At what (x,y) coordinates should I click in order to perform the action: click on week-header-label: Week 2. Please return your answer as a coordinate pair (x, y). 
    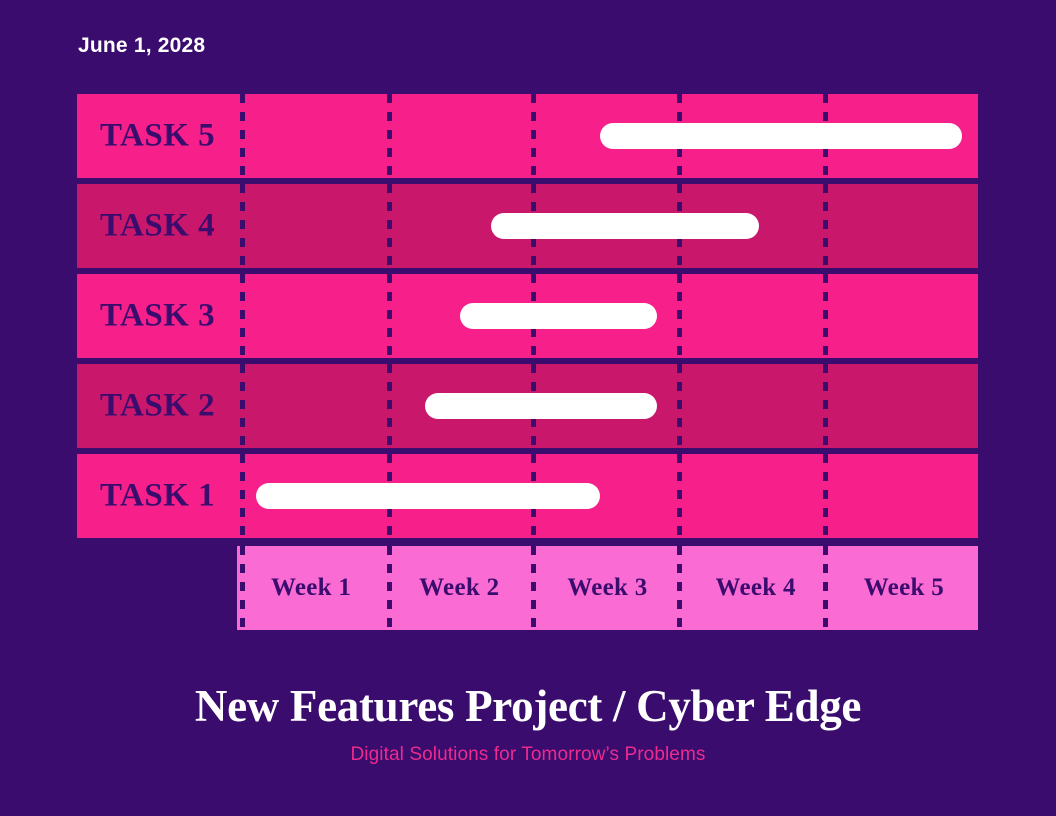
    Looking at the image, I should click on (459, 587).